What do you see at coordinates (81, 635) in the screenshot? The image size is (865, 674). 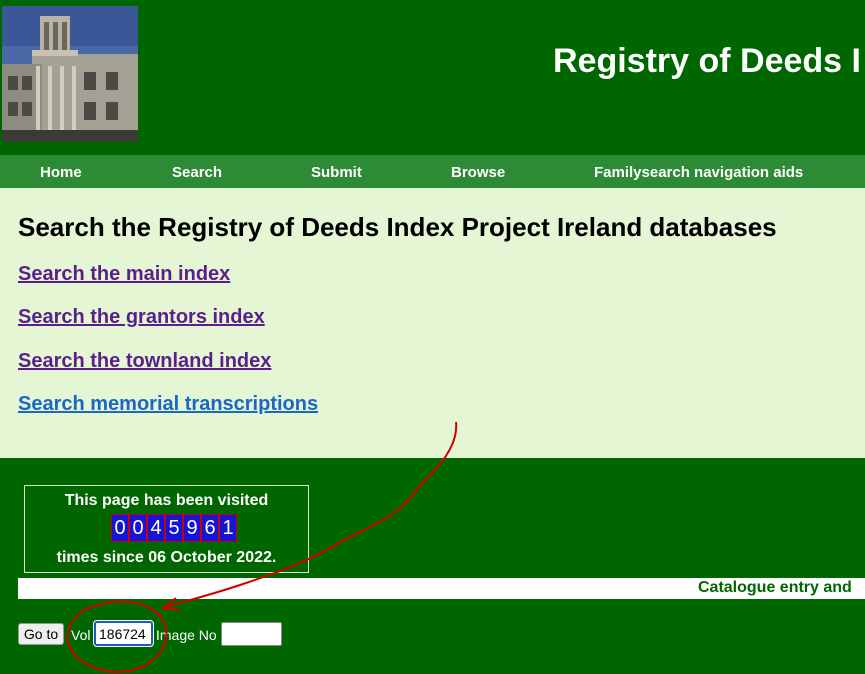 I see `vol-label: Vol` at bounding box center [81, 635].